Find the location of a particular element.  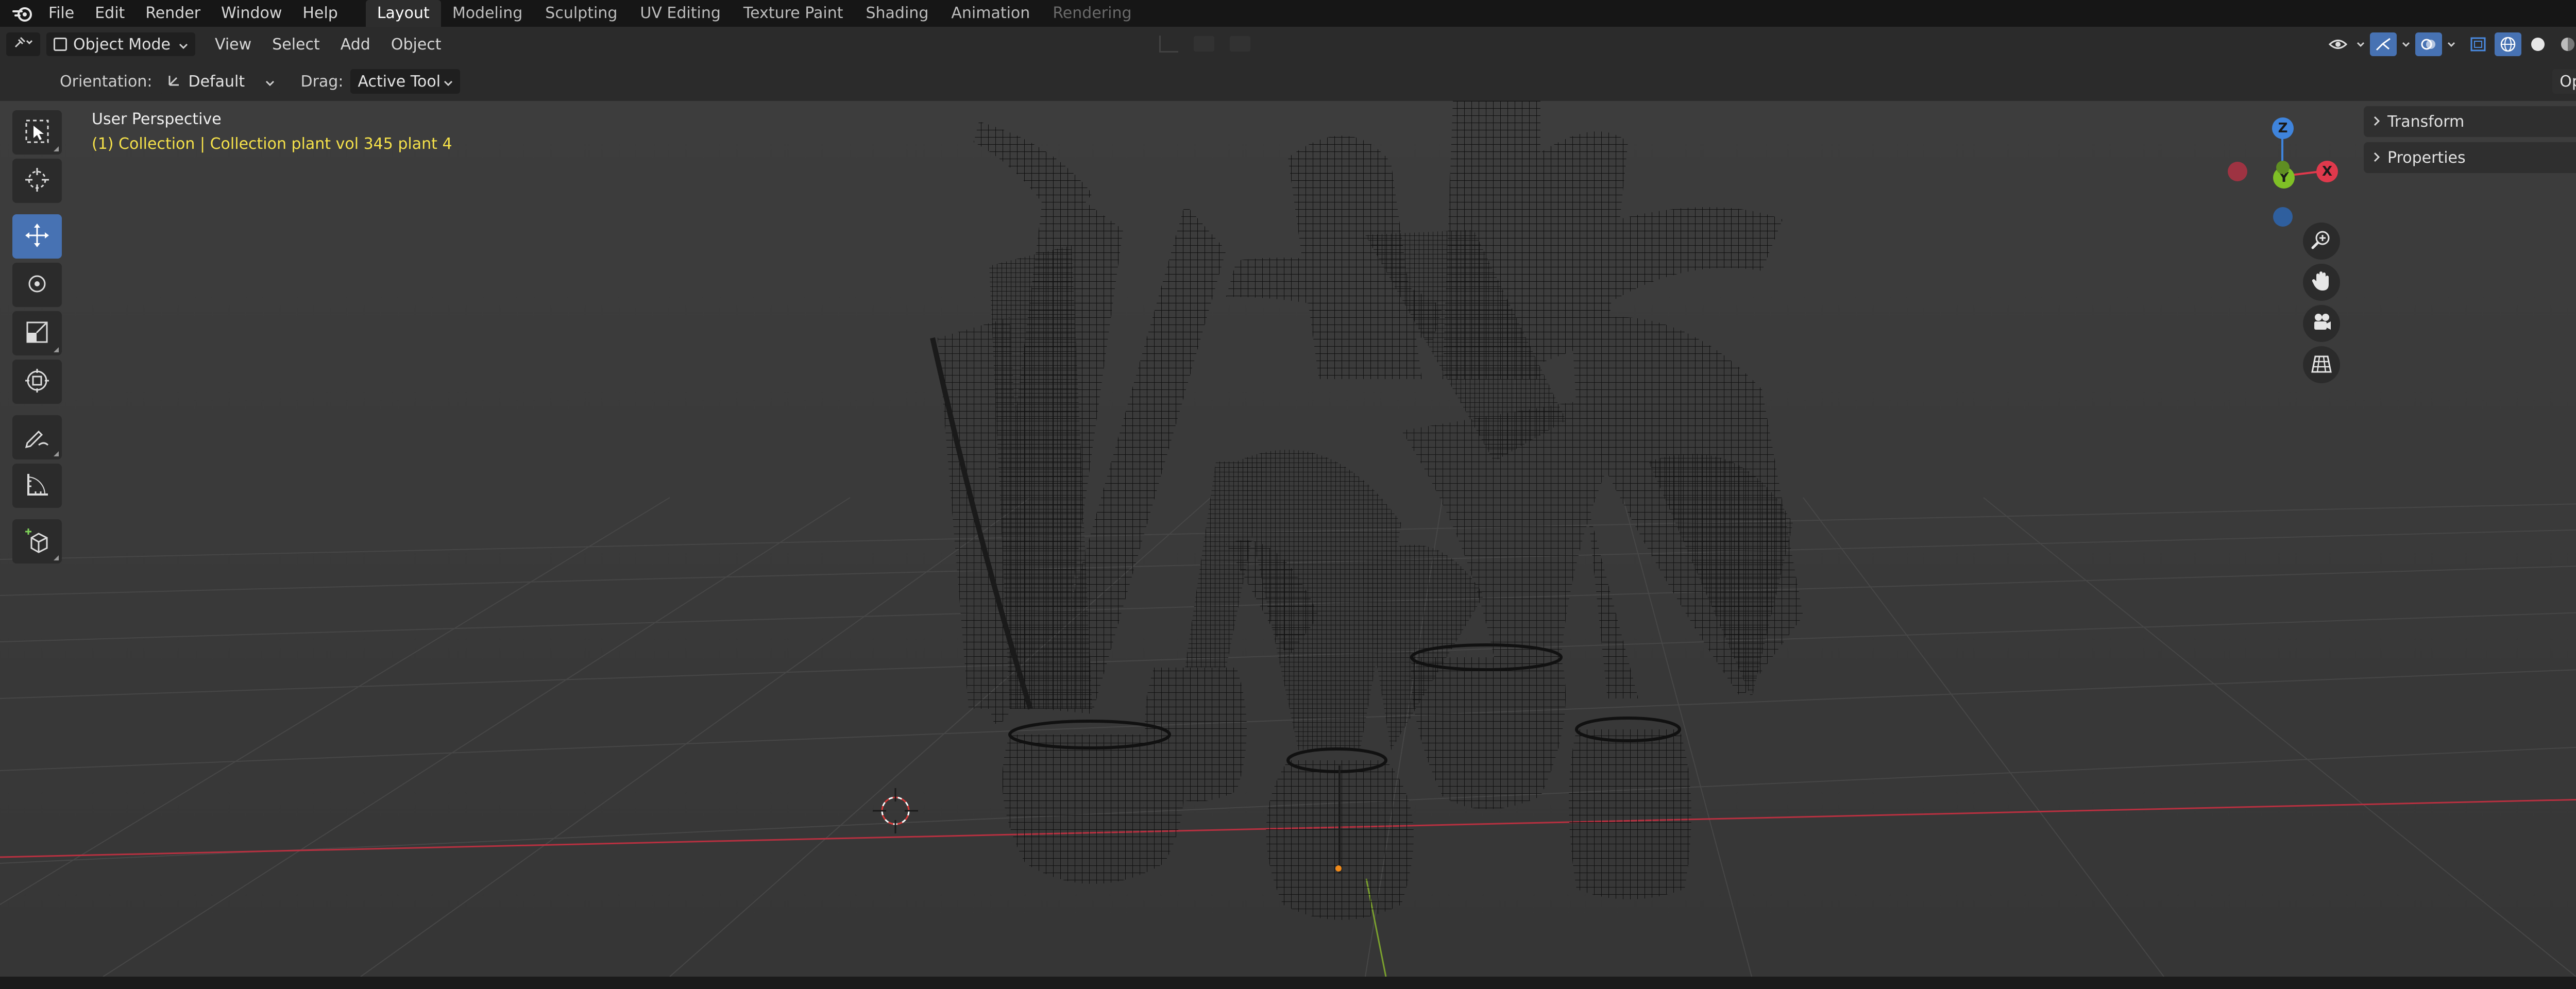

visibility-icon is located at coordinates (2338, 44).